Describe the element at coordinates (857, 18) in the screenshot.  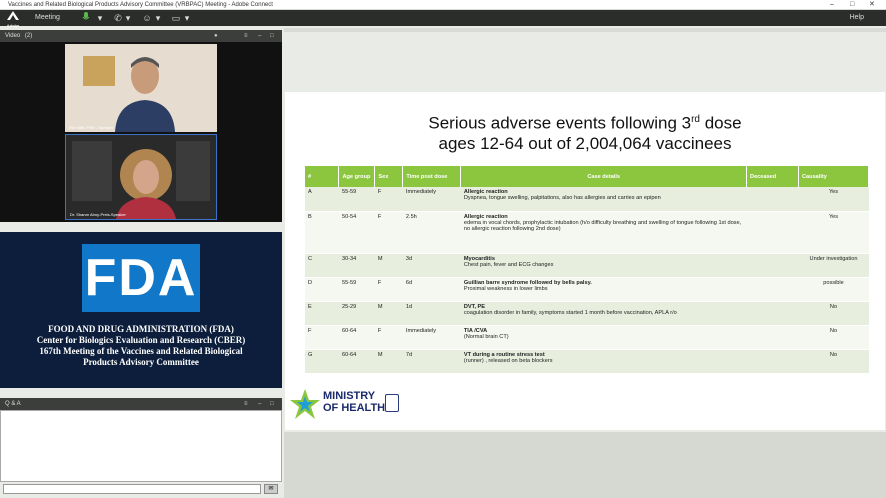
I see `help-menu: Help` at that location.